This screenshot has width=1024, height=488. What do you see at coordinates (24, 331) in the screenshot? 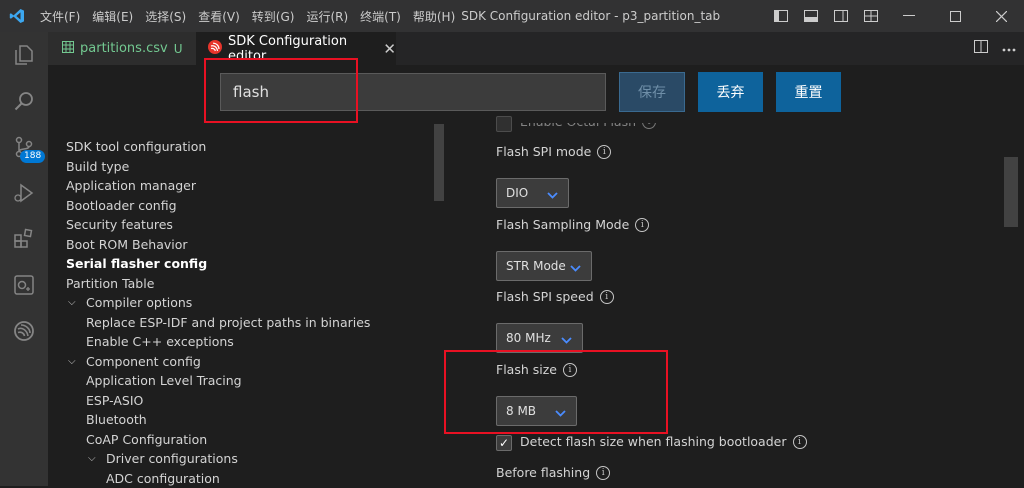
I see `espressif-idf-icon` at bounding box center [24, 331].